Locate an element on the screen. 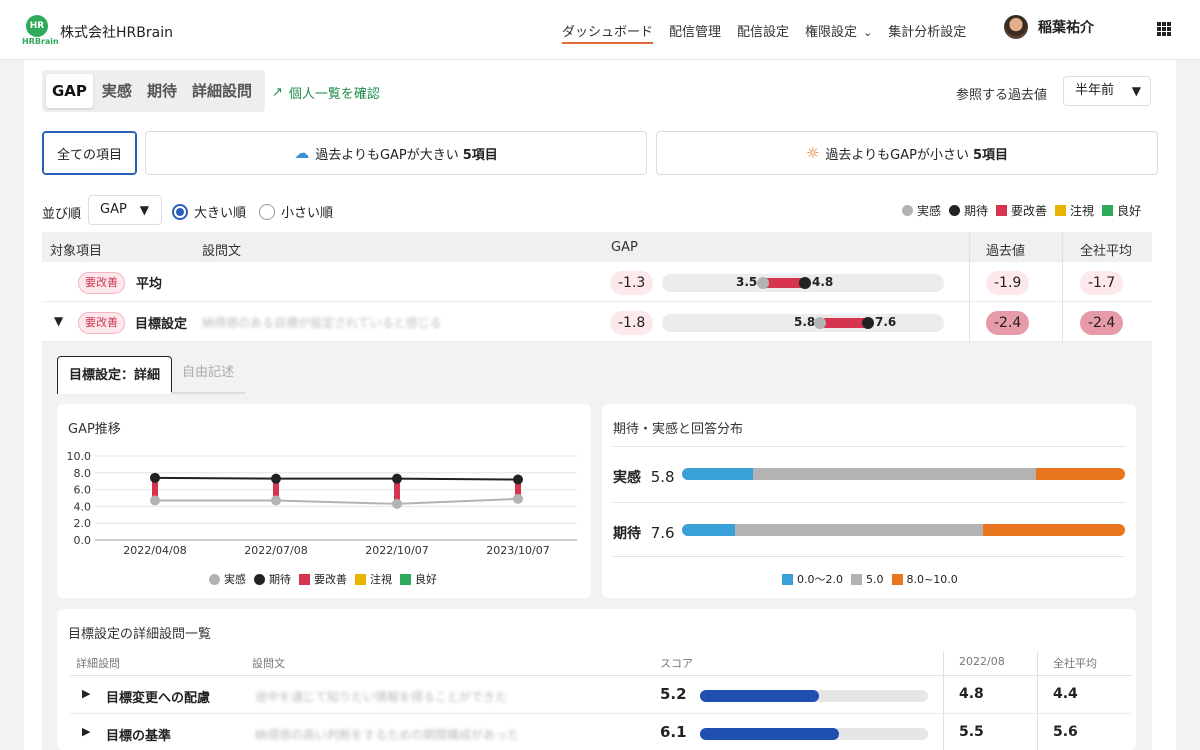 This screenshot has width=1200, height=750. nav-delivery-management: 配信管理 is located at coordinates (695, 32).